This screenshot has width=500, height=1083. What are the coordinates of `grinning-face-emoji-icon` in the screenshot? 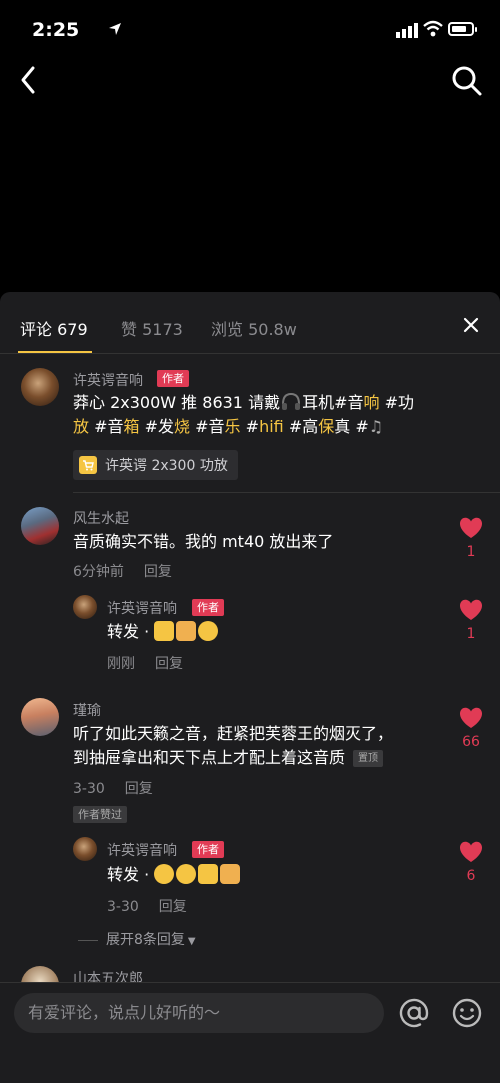 It's located at (164, 874).